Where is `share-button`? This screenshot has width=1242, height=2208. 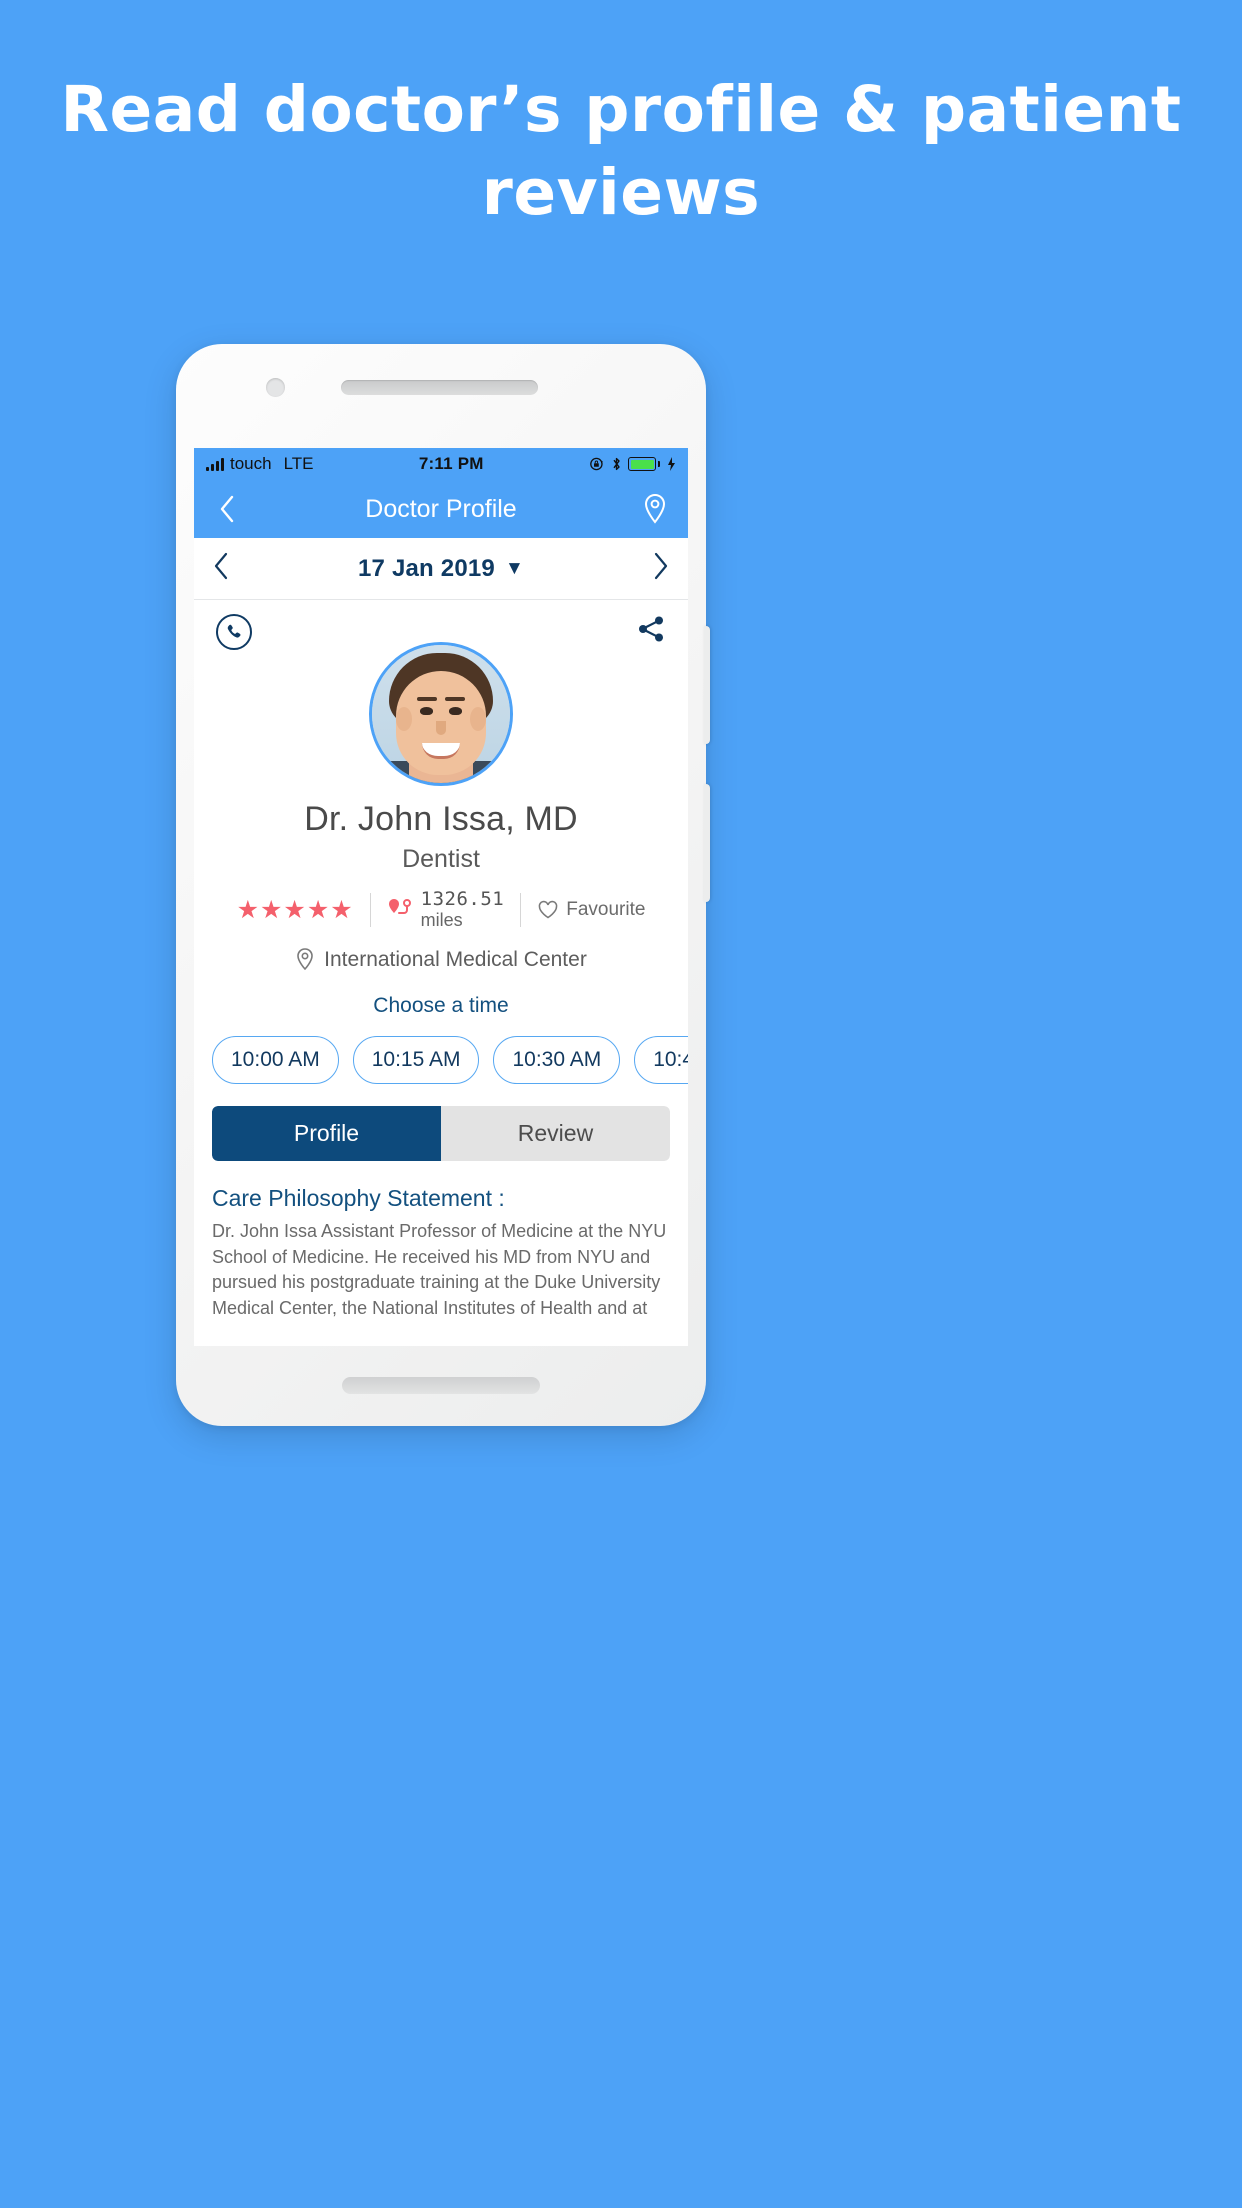 share-button is located at coordinates (651, 632).